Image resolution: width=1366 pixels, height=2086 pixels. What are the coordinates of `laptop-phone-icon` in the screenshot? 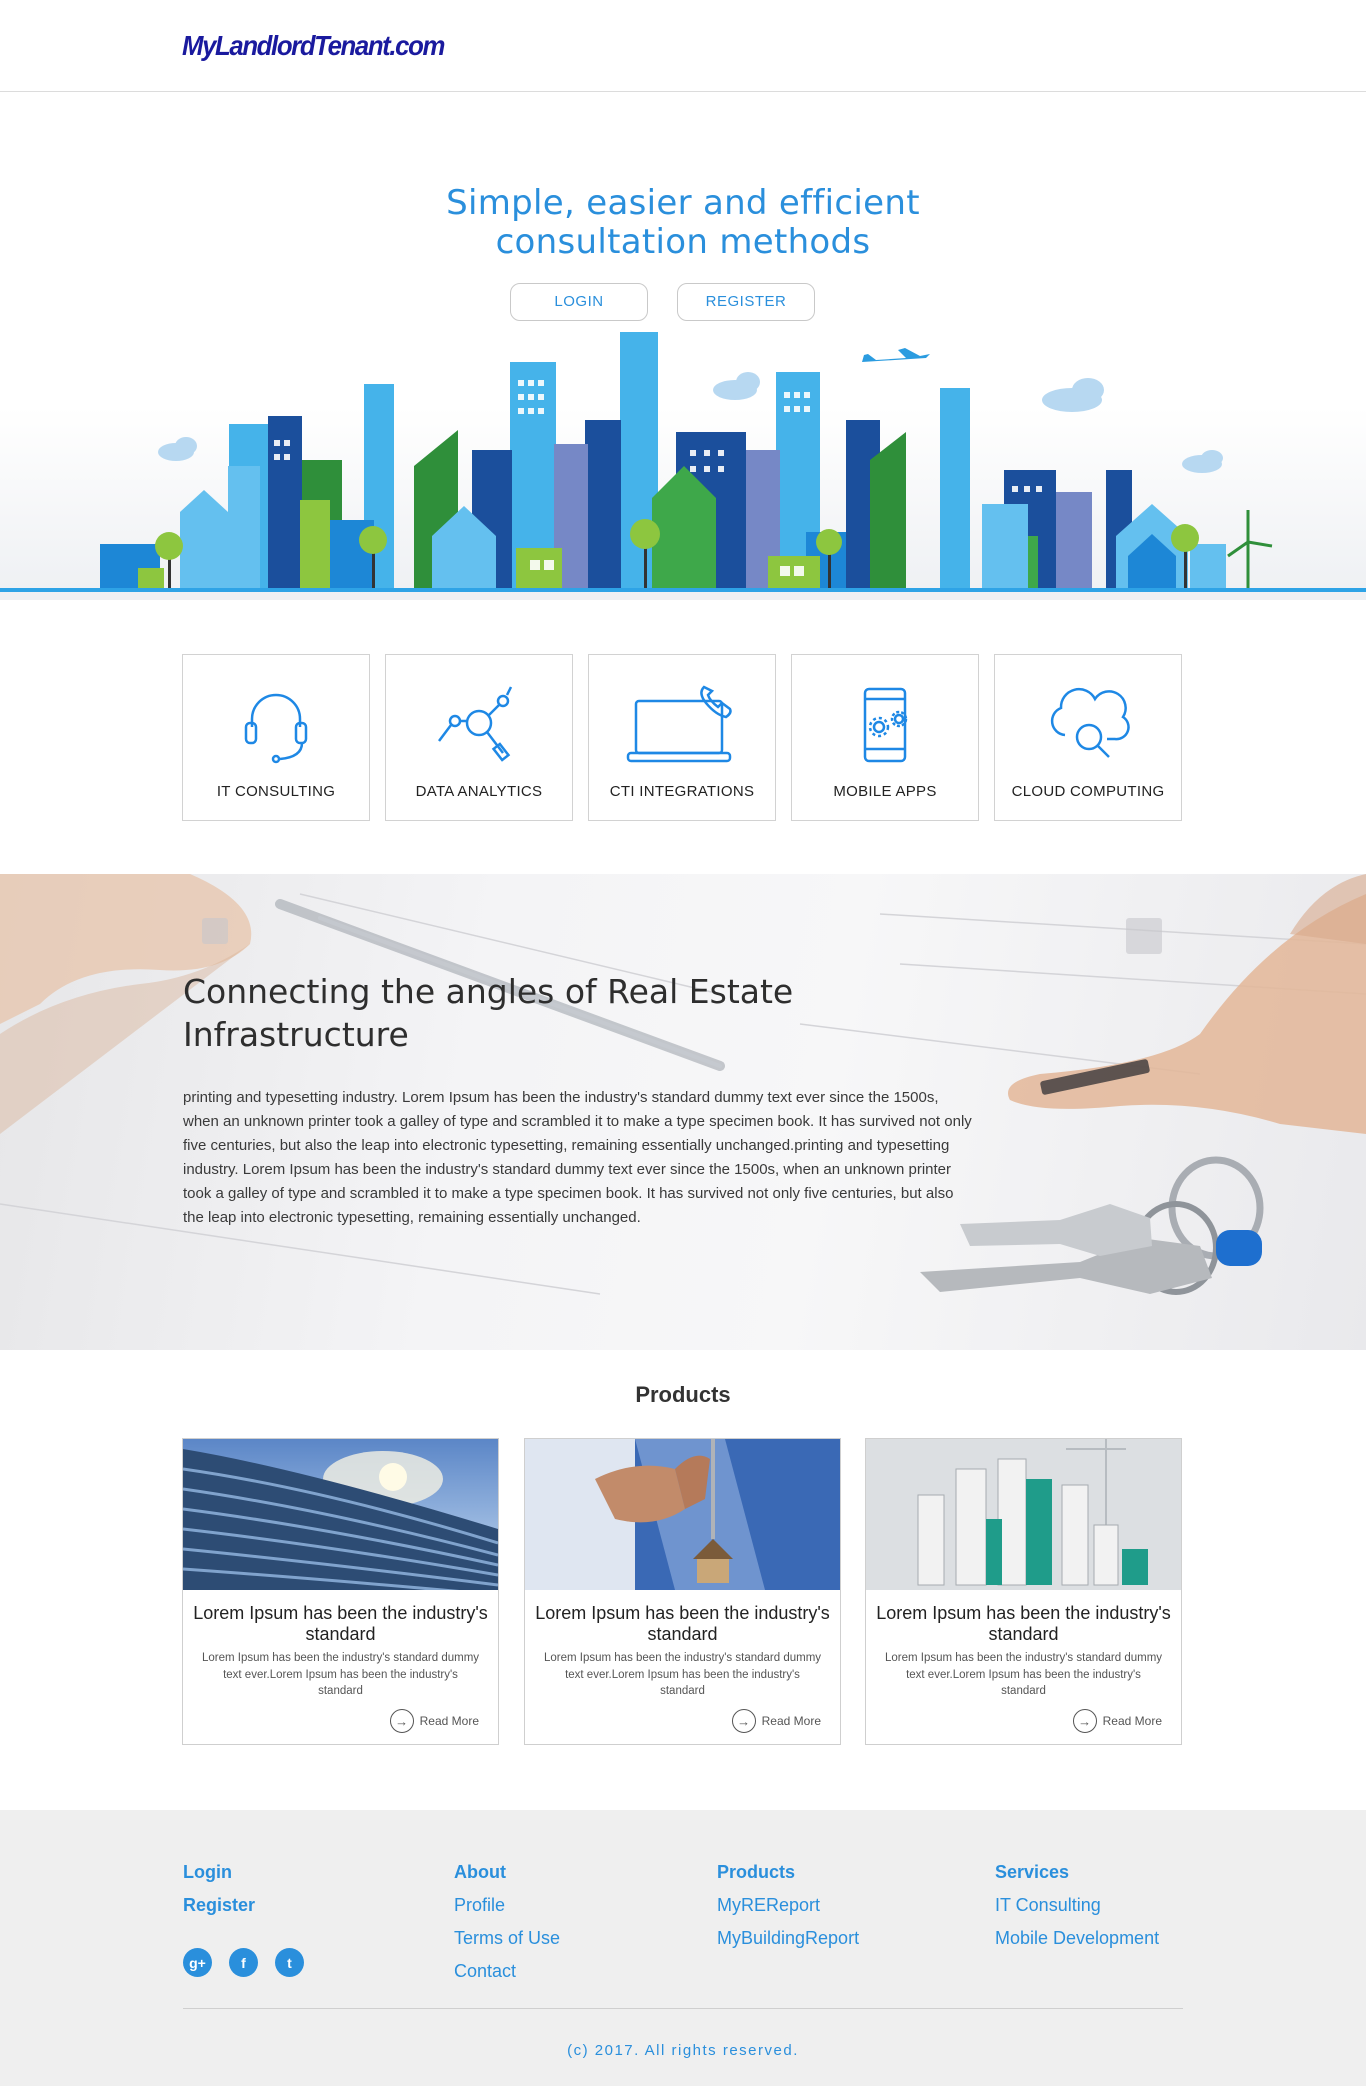 It's located at (679, 724).